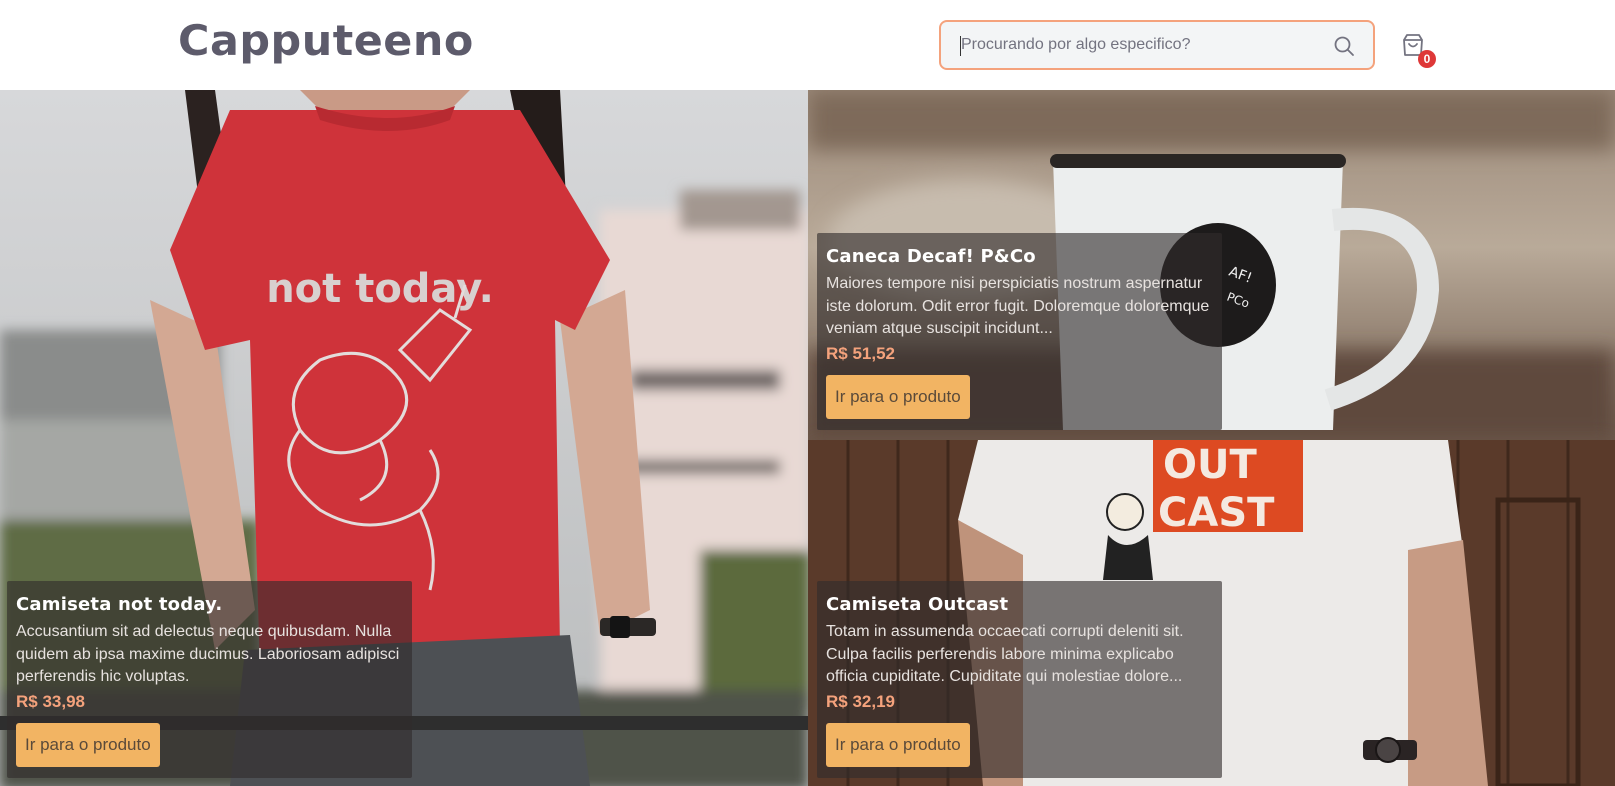  I want to click on product-name: Caneca Decaf! P&Co, so click(1019, 257).